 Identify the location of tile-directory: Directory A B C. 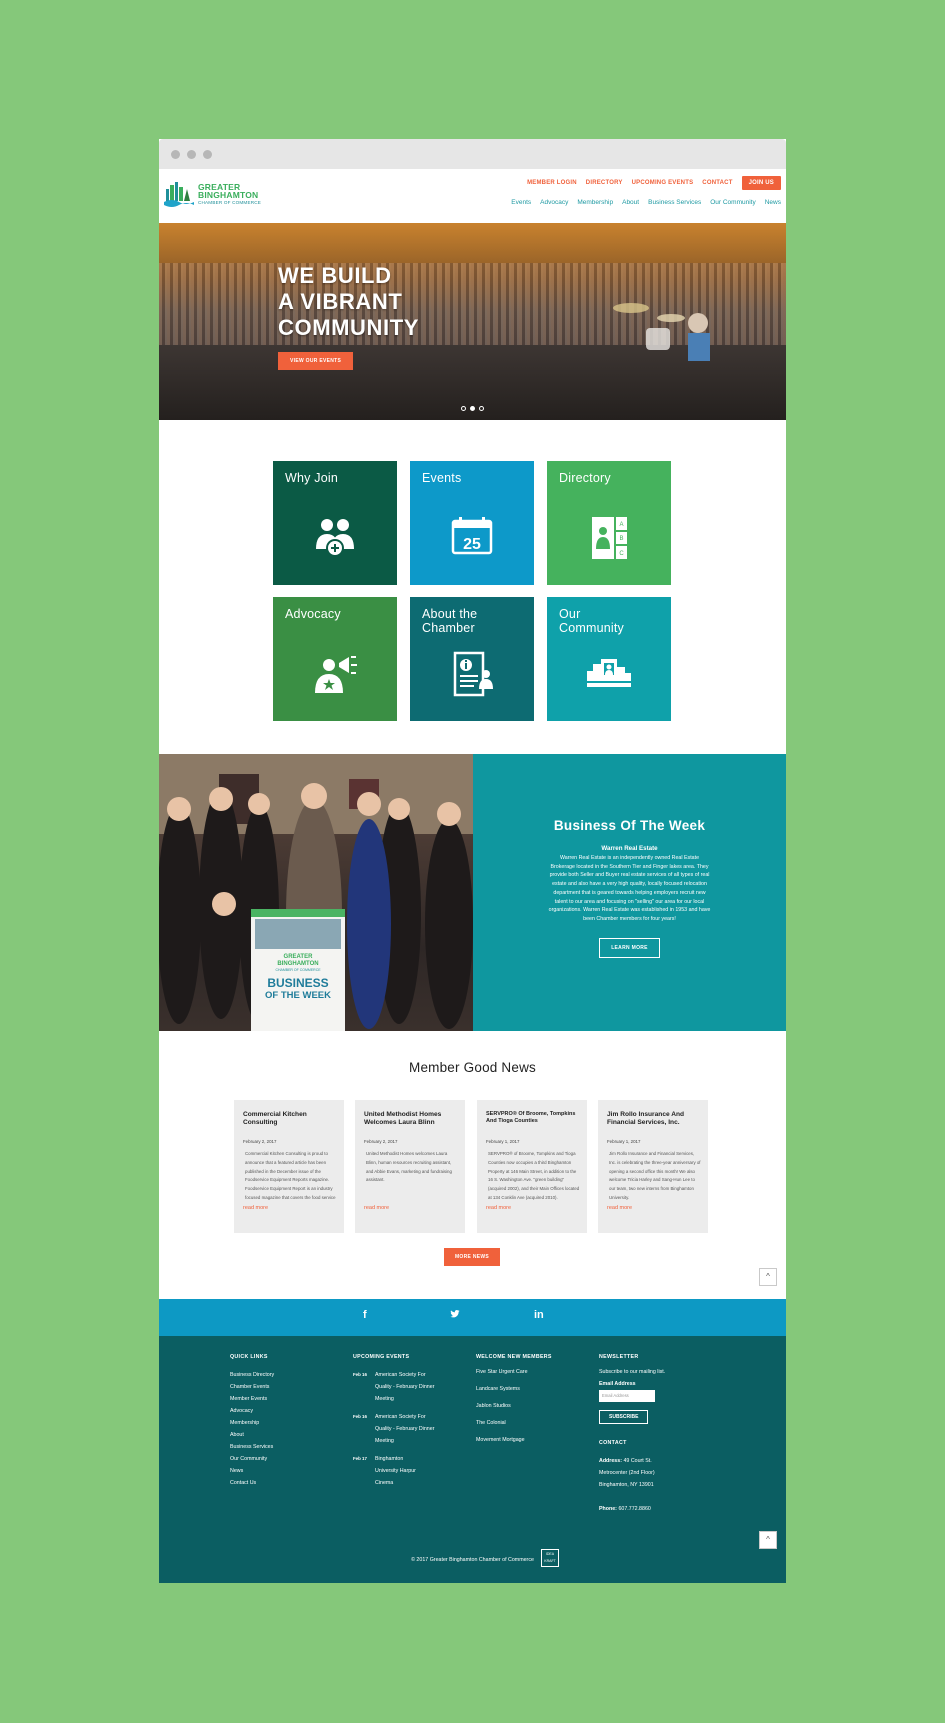
(609, 523).